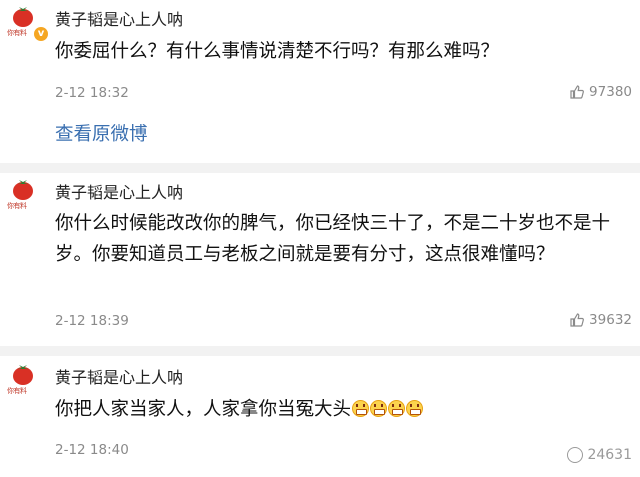  I want to click on watermark-text: 24631, so click(609, 455).